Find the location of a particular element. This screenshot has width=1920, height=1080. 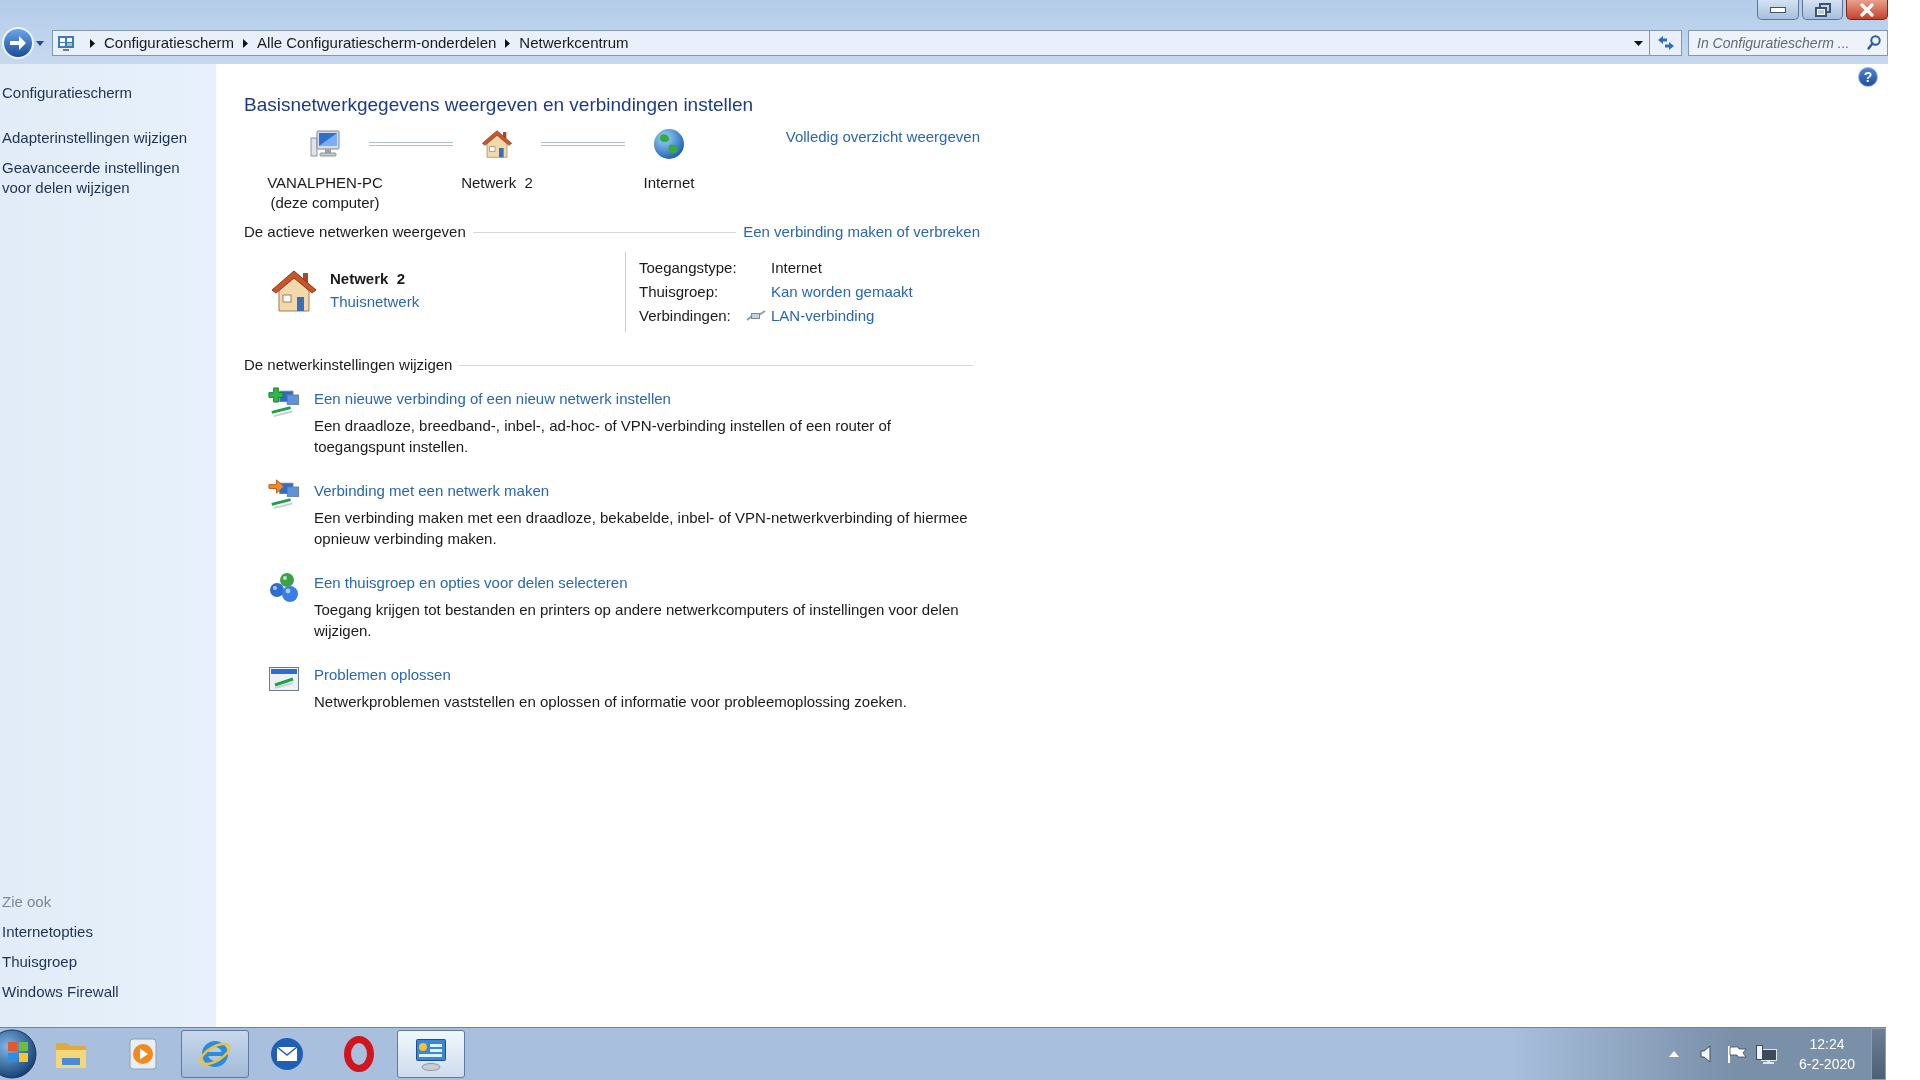

task-description: Toegang krijgen tot bestanden en printers op andere netwerkcomputers of instellingen voor delen wijzigen. is located at coordinates (637, 620).